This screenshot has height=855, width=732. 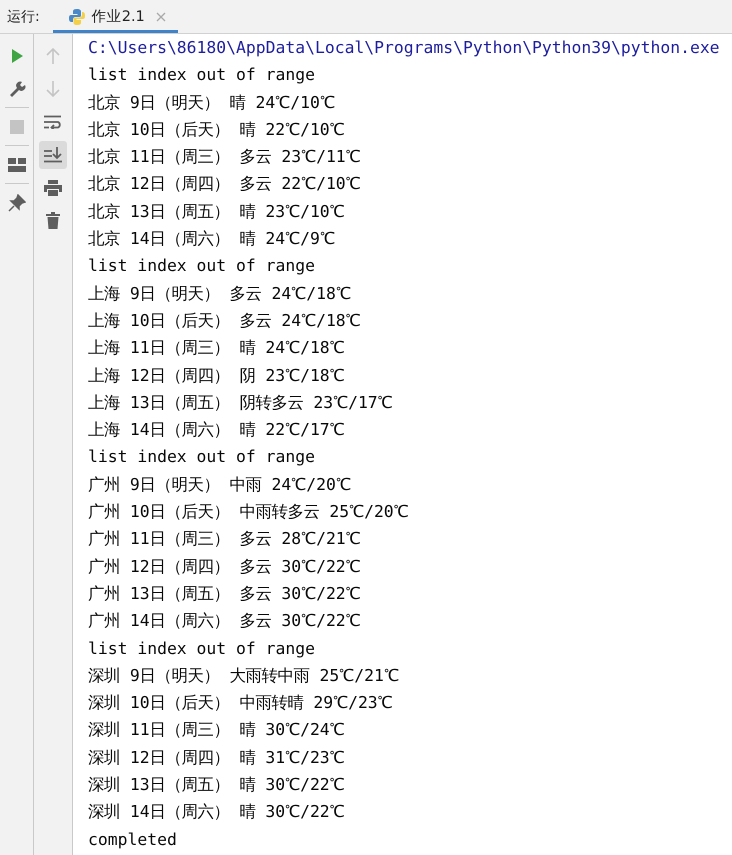 What do you see at coordinates (212, 103) in the screenshot?
I see `output-line: 北京 9日（明天） 晴 24℃/10℃` at bounding box center [212, 103].